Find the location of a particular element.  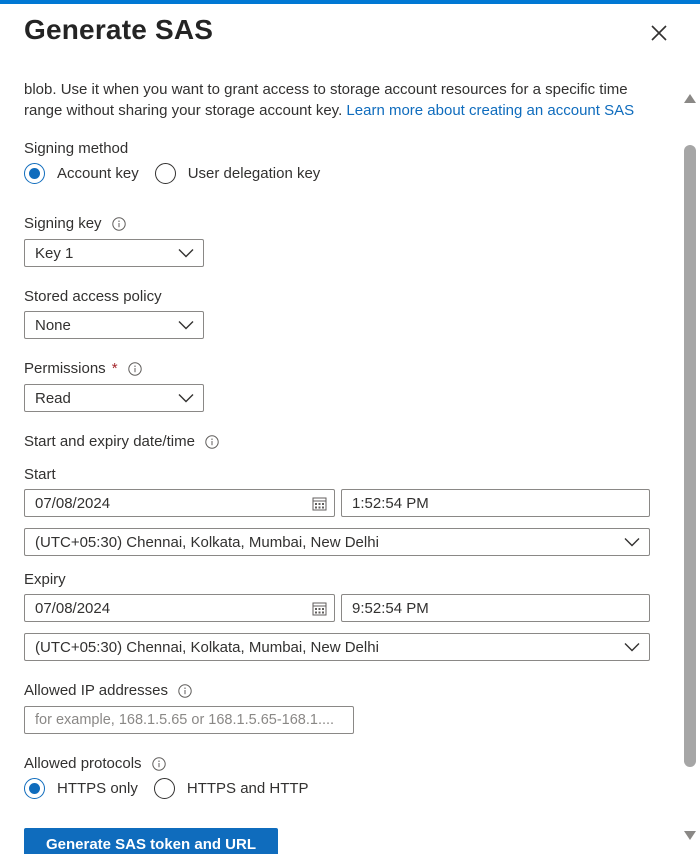

expiry-time-value: 9:52:54 PM is located at coordinates (390, 608).